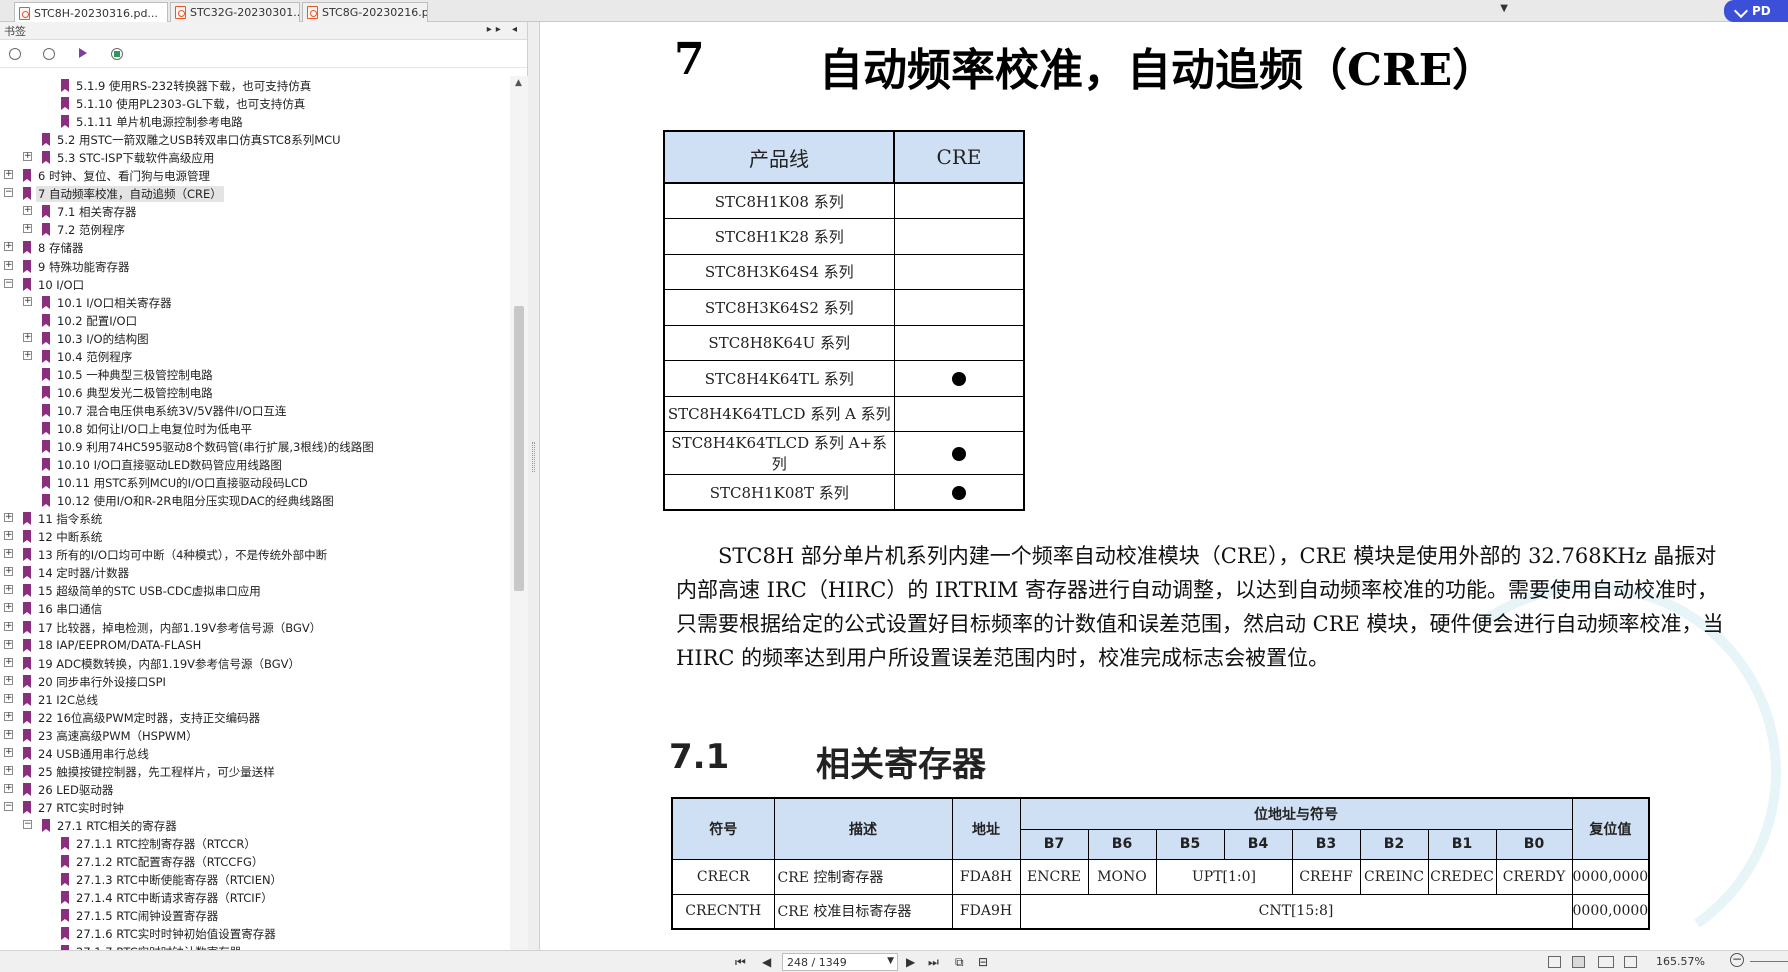 The height and width of the screenshot is (972, 1788). What do you see at coordinates (117, 54) in the screenshot?
I see `bookmark-find-icon` at bounding box center [117, 54].